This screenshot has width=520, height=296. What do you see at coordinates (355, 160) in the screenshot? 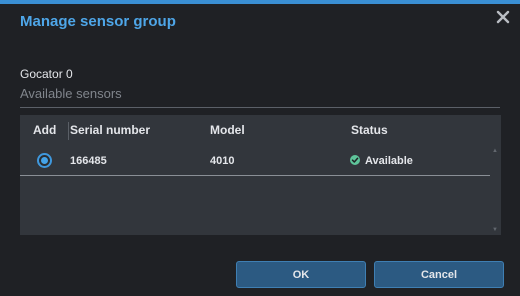
I see `check-circle-icon` at bounding box center [355, 160].